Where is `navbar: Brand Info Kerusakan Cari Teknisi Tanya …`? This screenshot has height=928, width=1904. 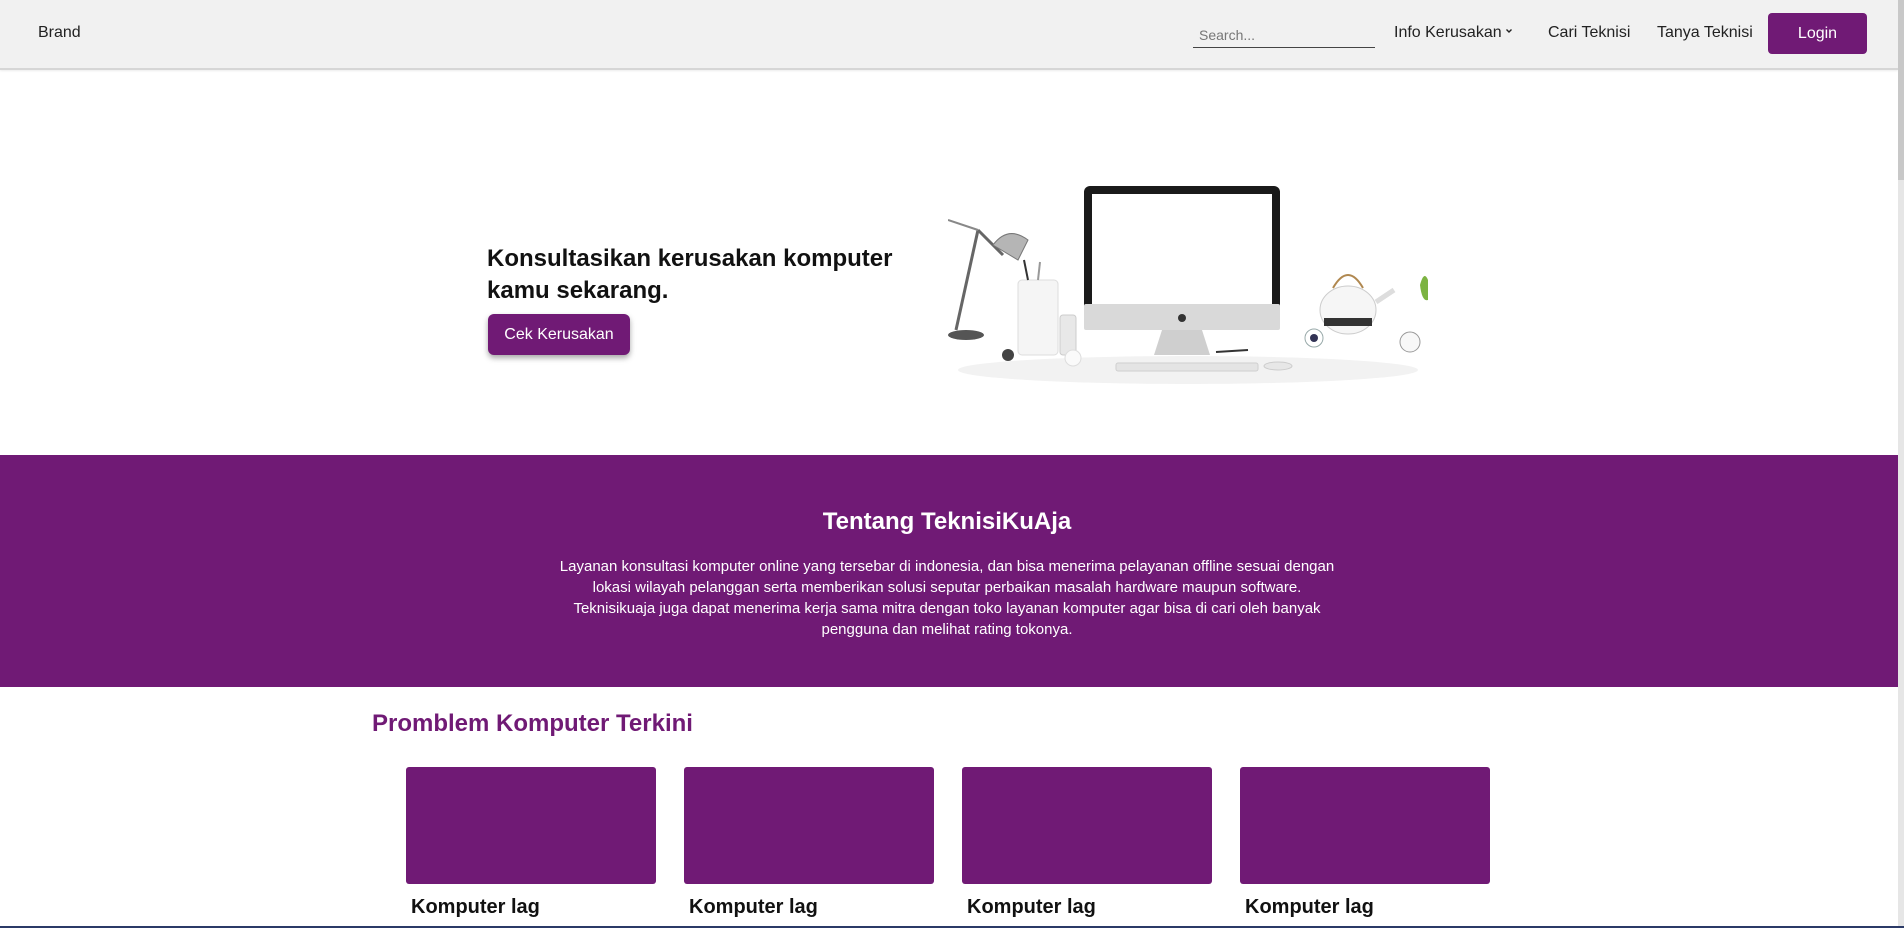 navbar: Brand Info Kerusakan Cari Teknisi Tanya … is located at coordinates (949, 35).